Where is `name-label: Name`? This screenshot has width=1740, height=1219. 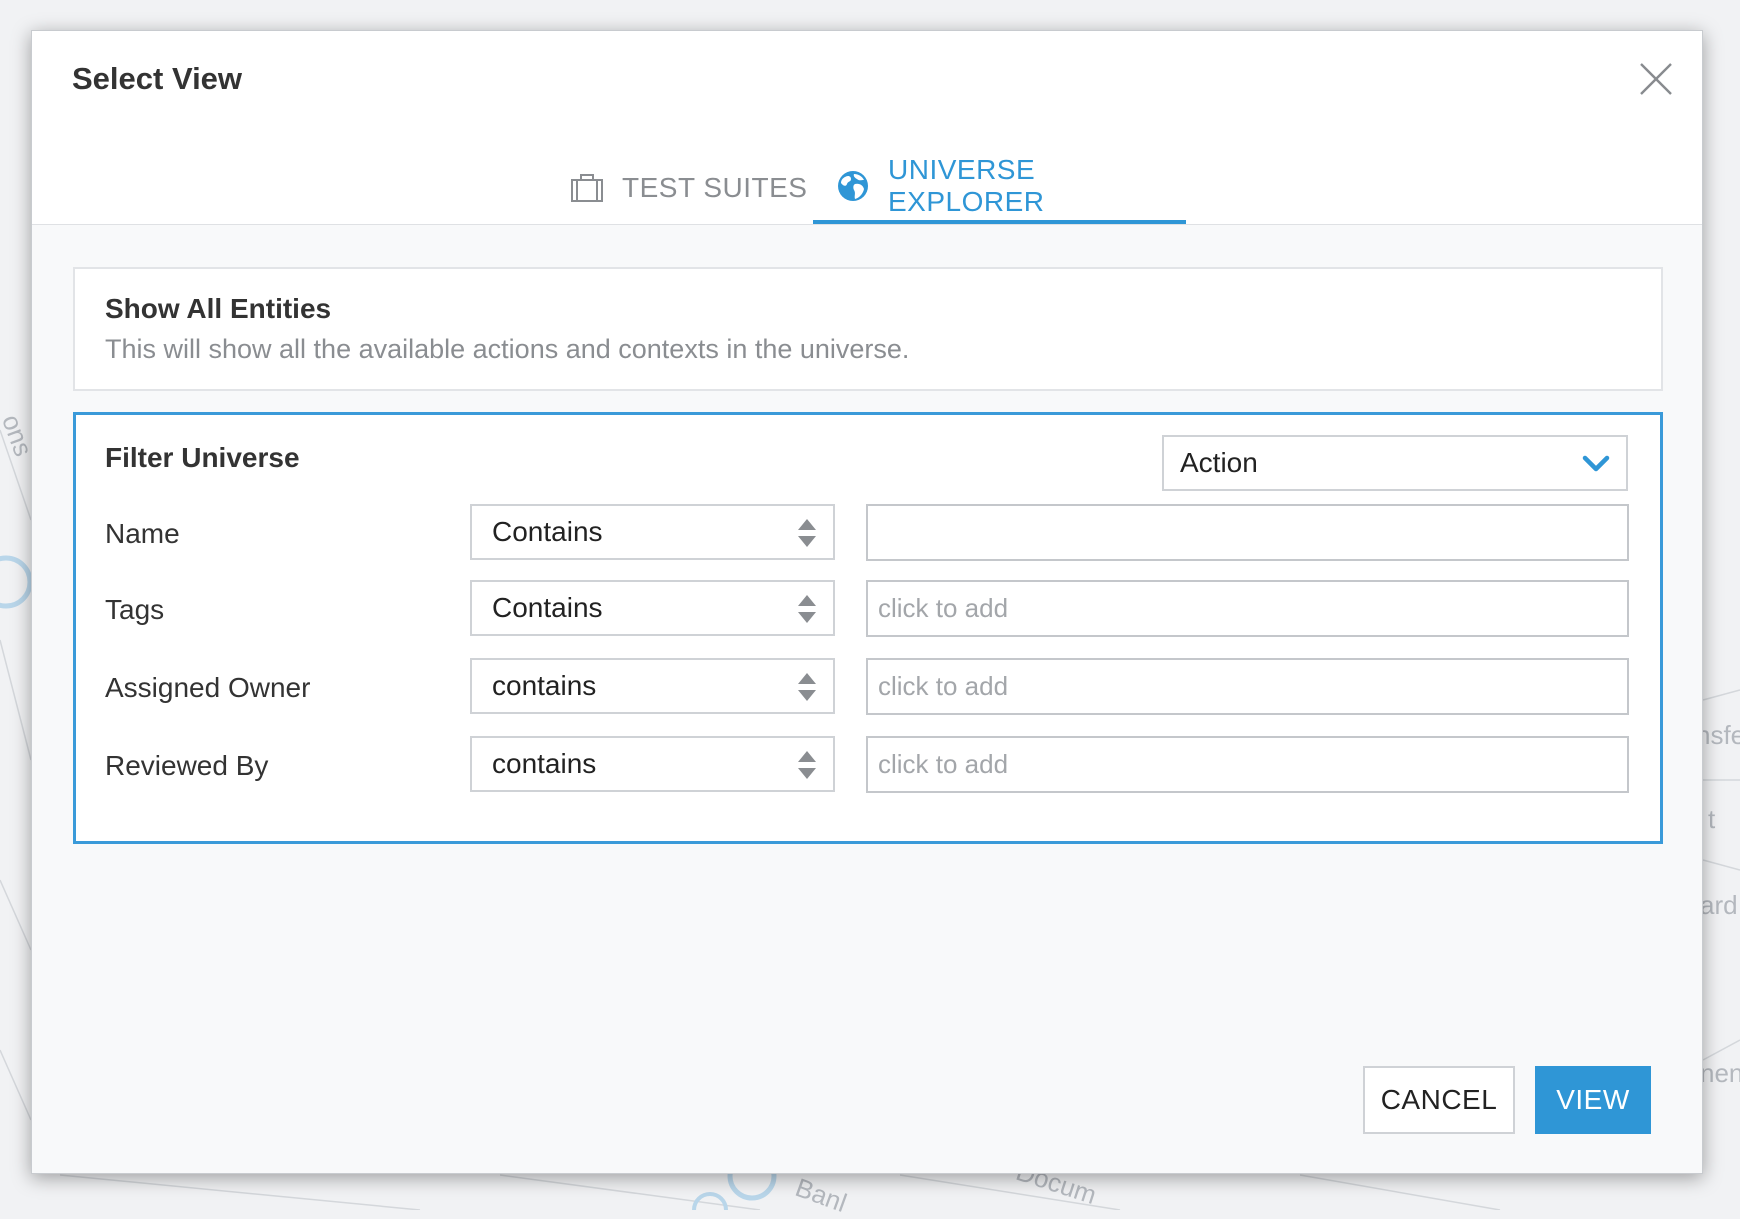 name-label: Name is located at coordinates (142, 533).